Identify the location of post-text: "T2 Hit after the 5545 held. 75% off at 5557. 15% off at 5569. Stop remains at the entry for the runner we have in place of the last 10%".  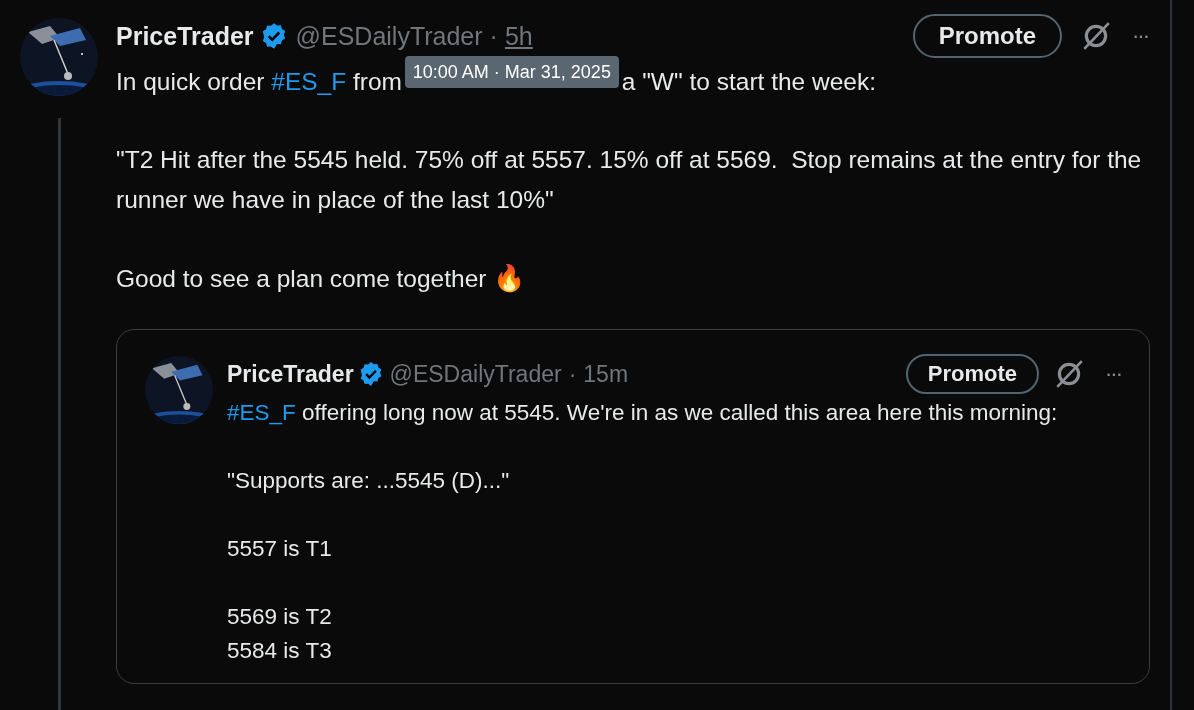
(629, 180).